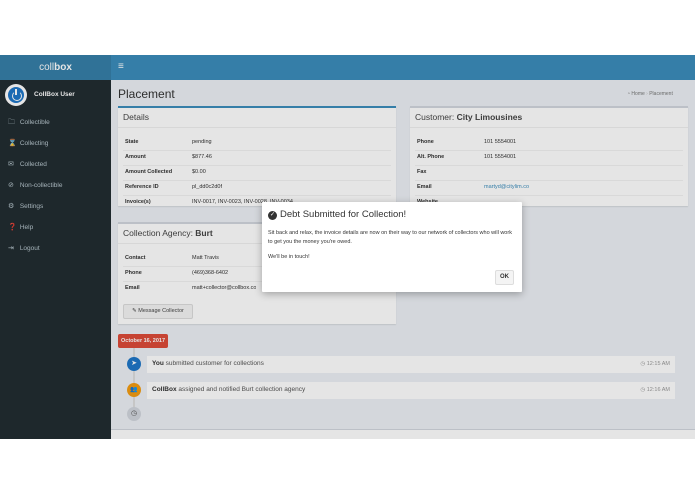 This screenshot has height=494, width=695. What do you see at coordinates (272, 215) in the screenshot?
I see `check-circle-icon: ✓` at bounding box center [272, 215].